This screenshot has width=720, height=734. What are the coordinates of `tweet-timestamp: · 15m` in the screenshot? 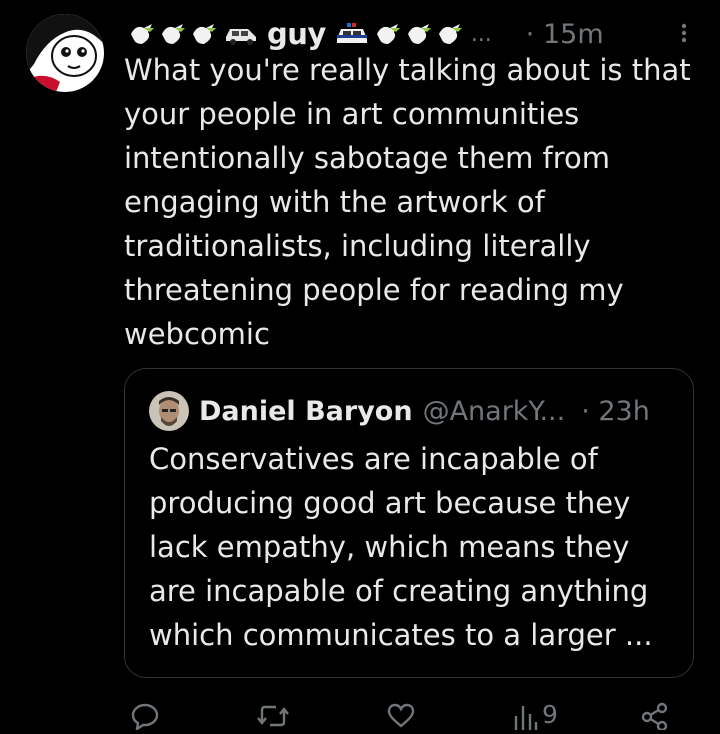 It's located at (565, 34).